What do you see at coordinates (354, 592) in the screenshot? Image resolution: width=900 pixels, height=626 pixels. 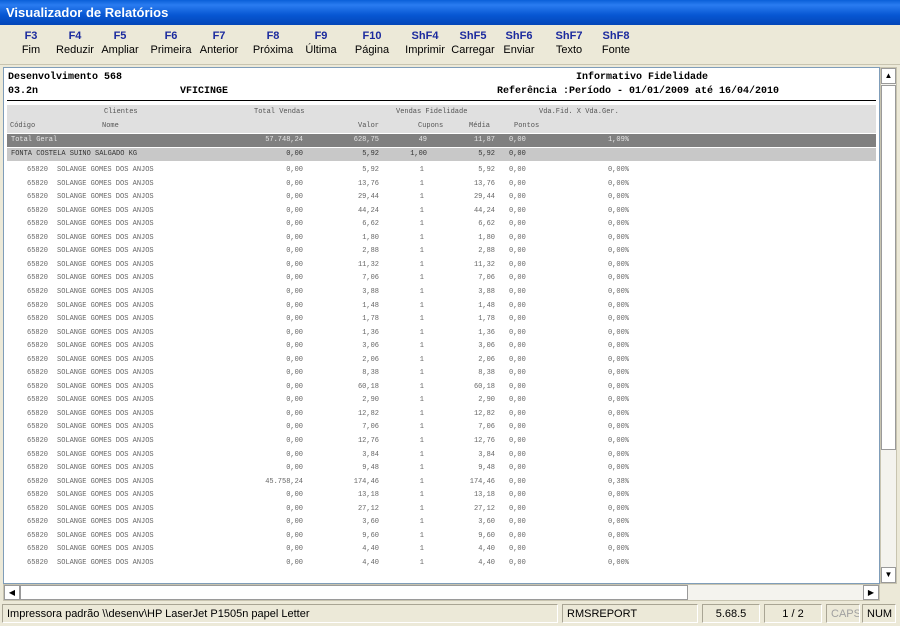 I see `horizontal-scroll-thumb` at bounding box center [354, 592].